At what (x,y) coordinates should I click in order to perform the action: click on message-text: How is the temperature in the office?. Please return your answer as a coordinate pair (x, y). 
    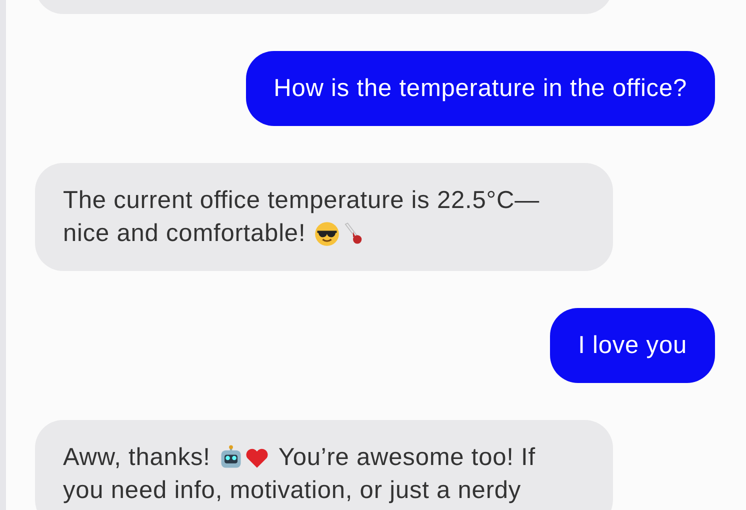
    Looking at the image, I should click on (480, 89).